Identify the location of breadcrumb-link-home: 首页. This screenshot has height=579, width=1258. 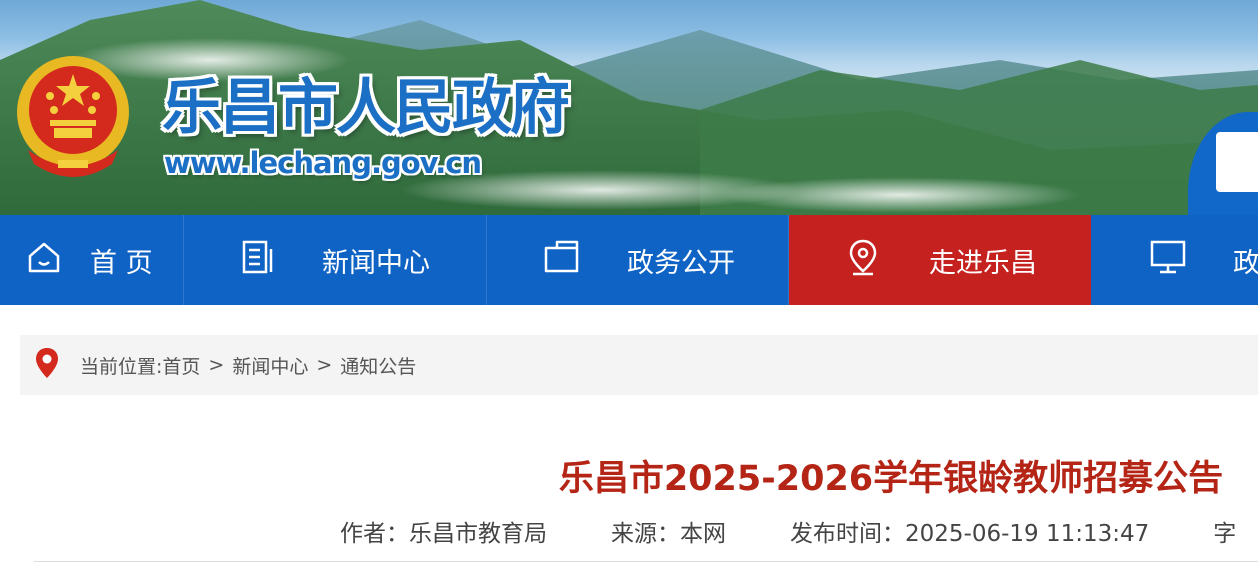
(181, 365).